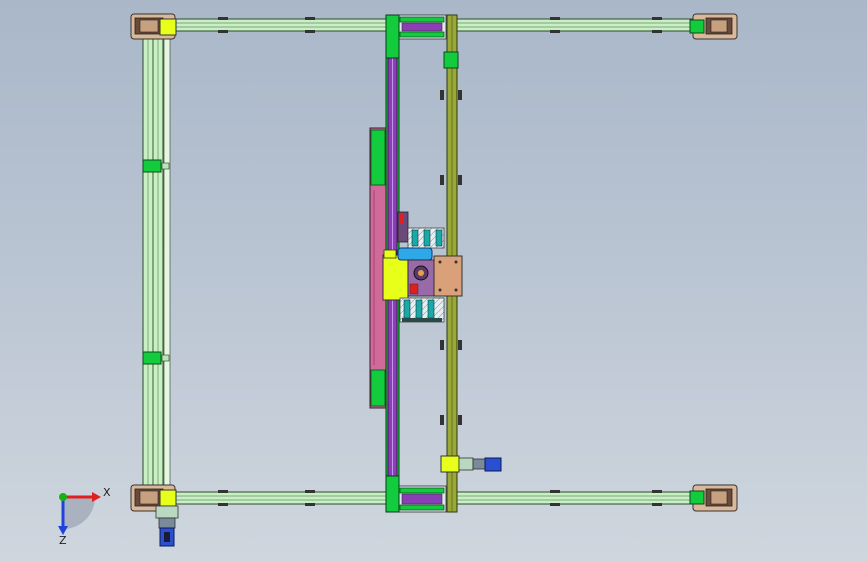  What do you see at coordinates (471, 464) in the screenshot?
I see `y-drive-motor` at bounding box center [471, 464].